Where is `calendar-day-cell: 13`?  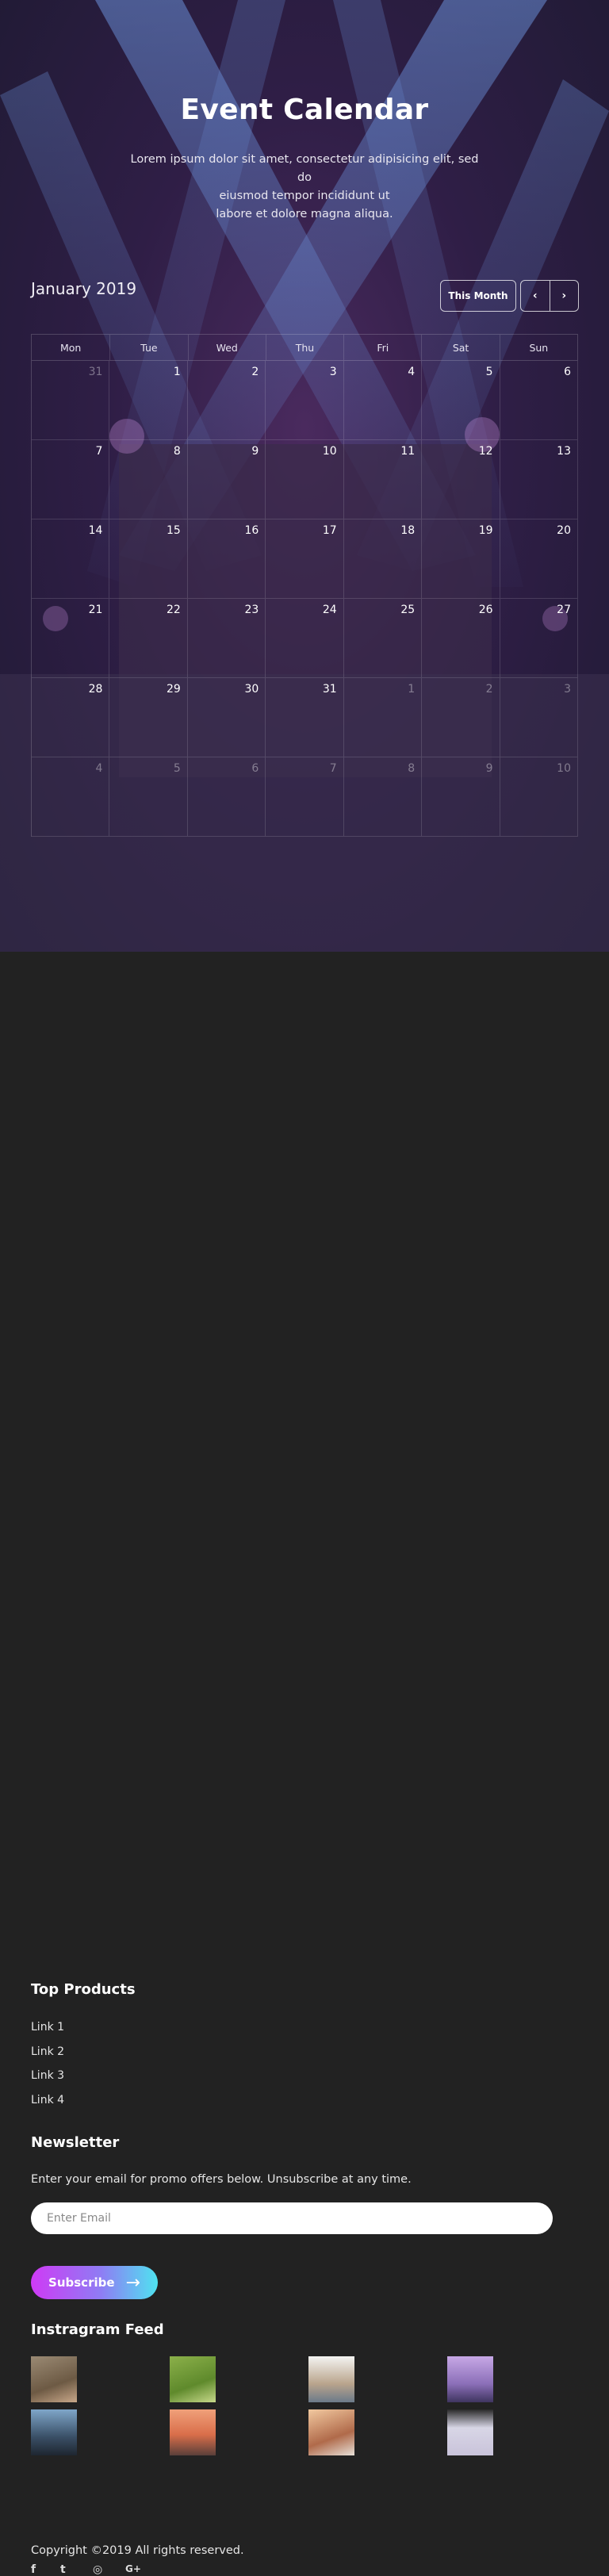 calendar-day-cell: 13 is located at coordinates (539, 479).